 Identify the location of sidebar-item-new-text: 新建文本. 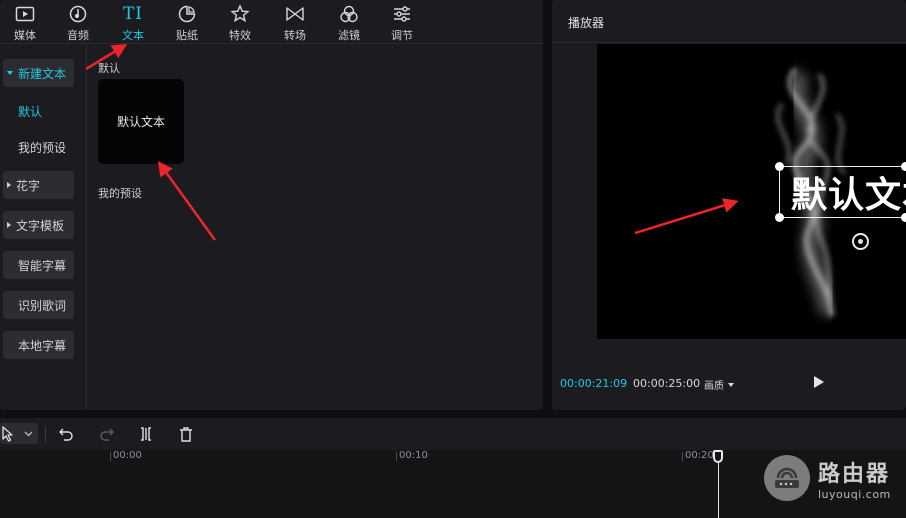
(38, 73).